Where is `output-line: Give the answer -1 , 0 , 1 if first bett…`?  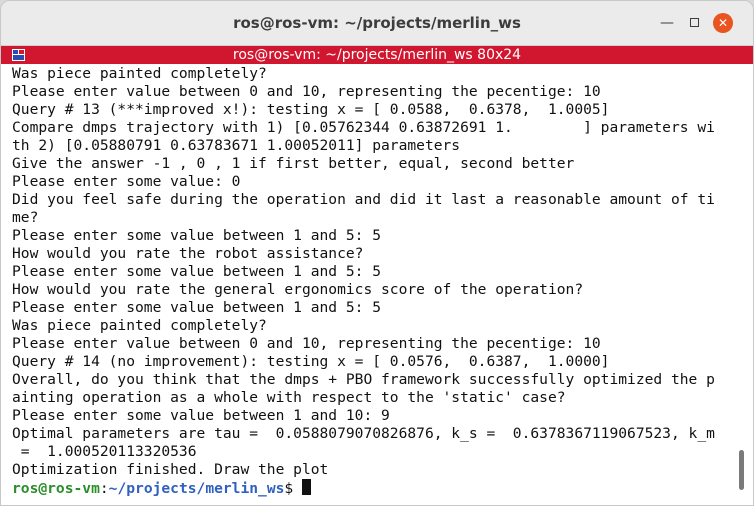 output-line: Give the answer -1 , 0 , 1 if first bett… is located at coordinates (293, 163).